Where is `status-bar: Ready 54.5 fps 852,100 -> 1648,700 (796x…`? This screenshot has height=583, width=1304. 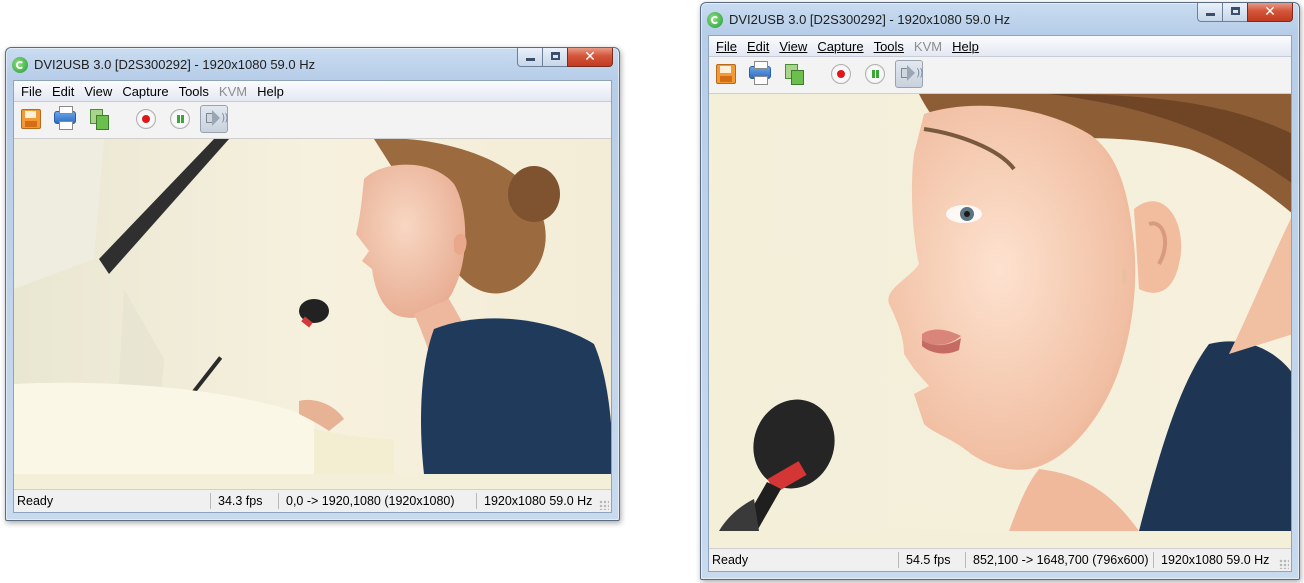
status-bar: Ready 54.5 fps 852,100 -> 1648,700 (796x… is located at coordinates (1000, 559).